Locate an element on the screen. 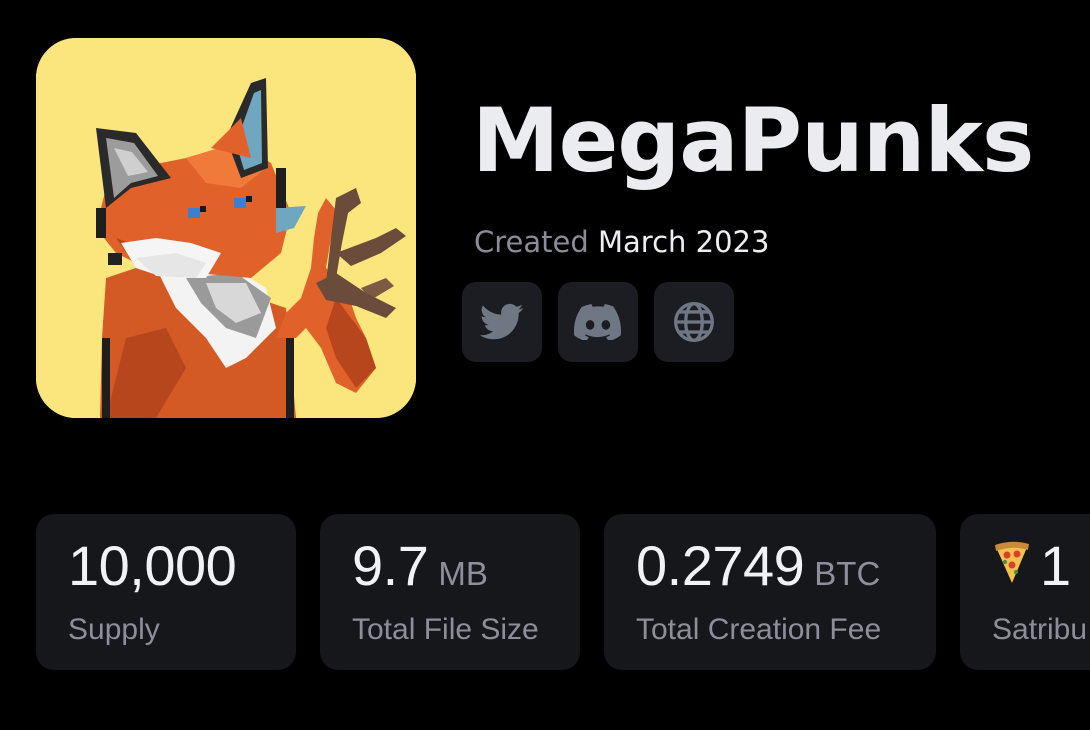  twitter-icon is located at coordinates (502, 321).